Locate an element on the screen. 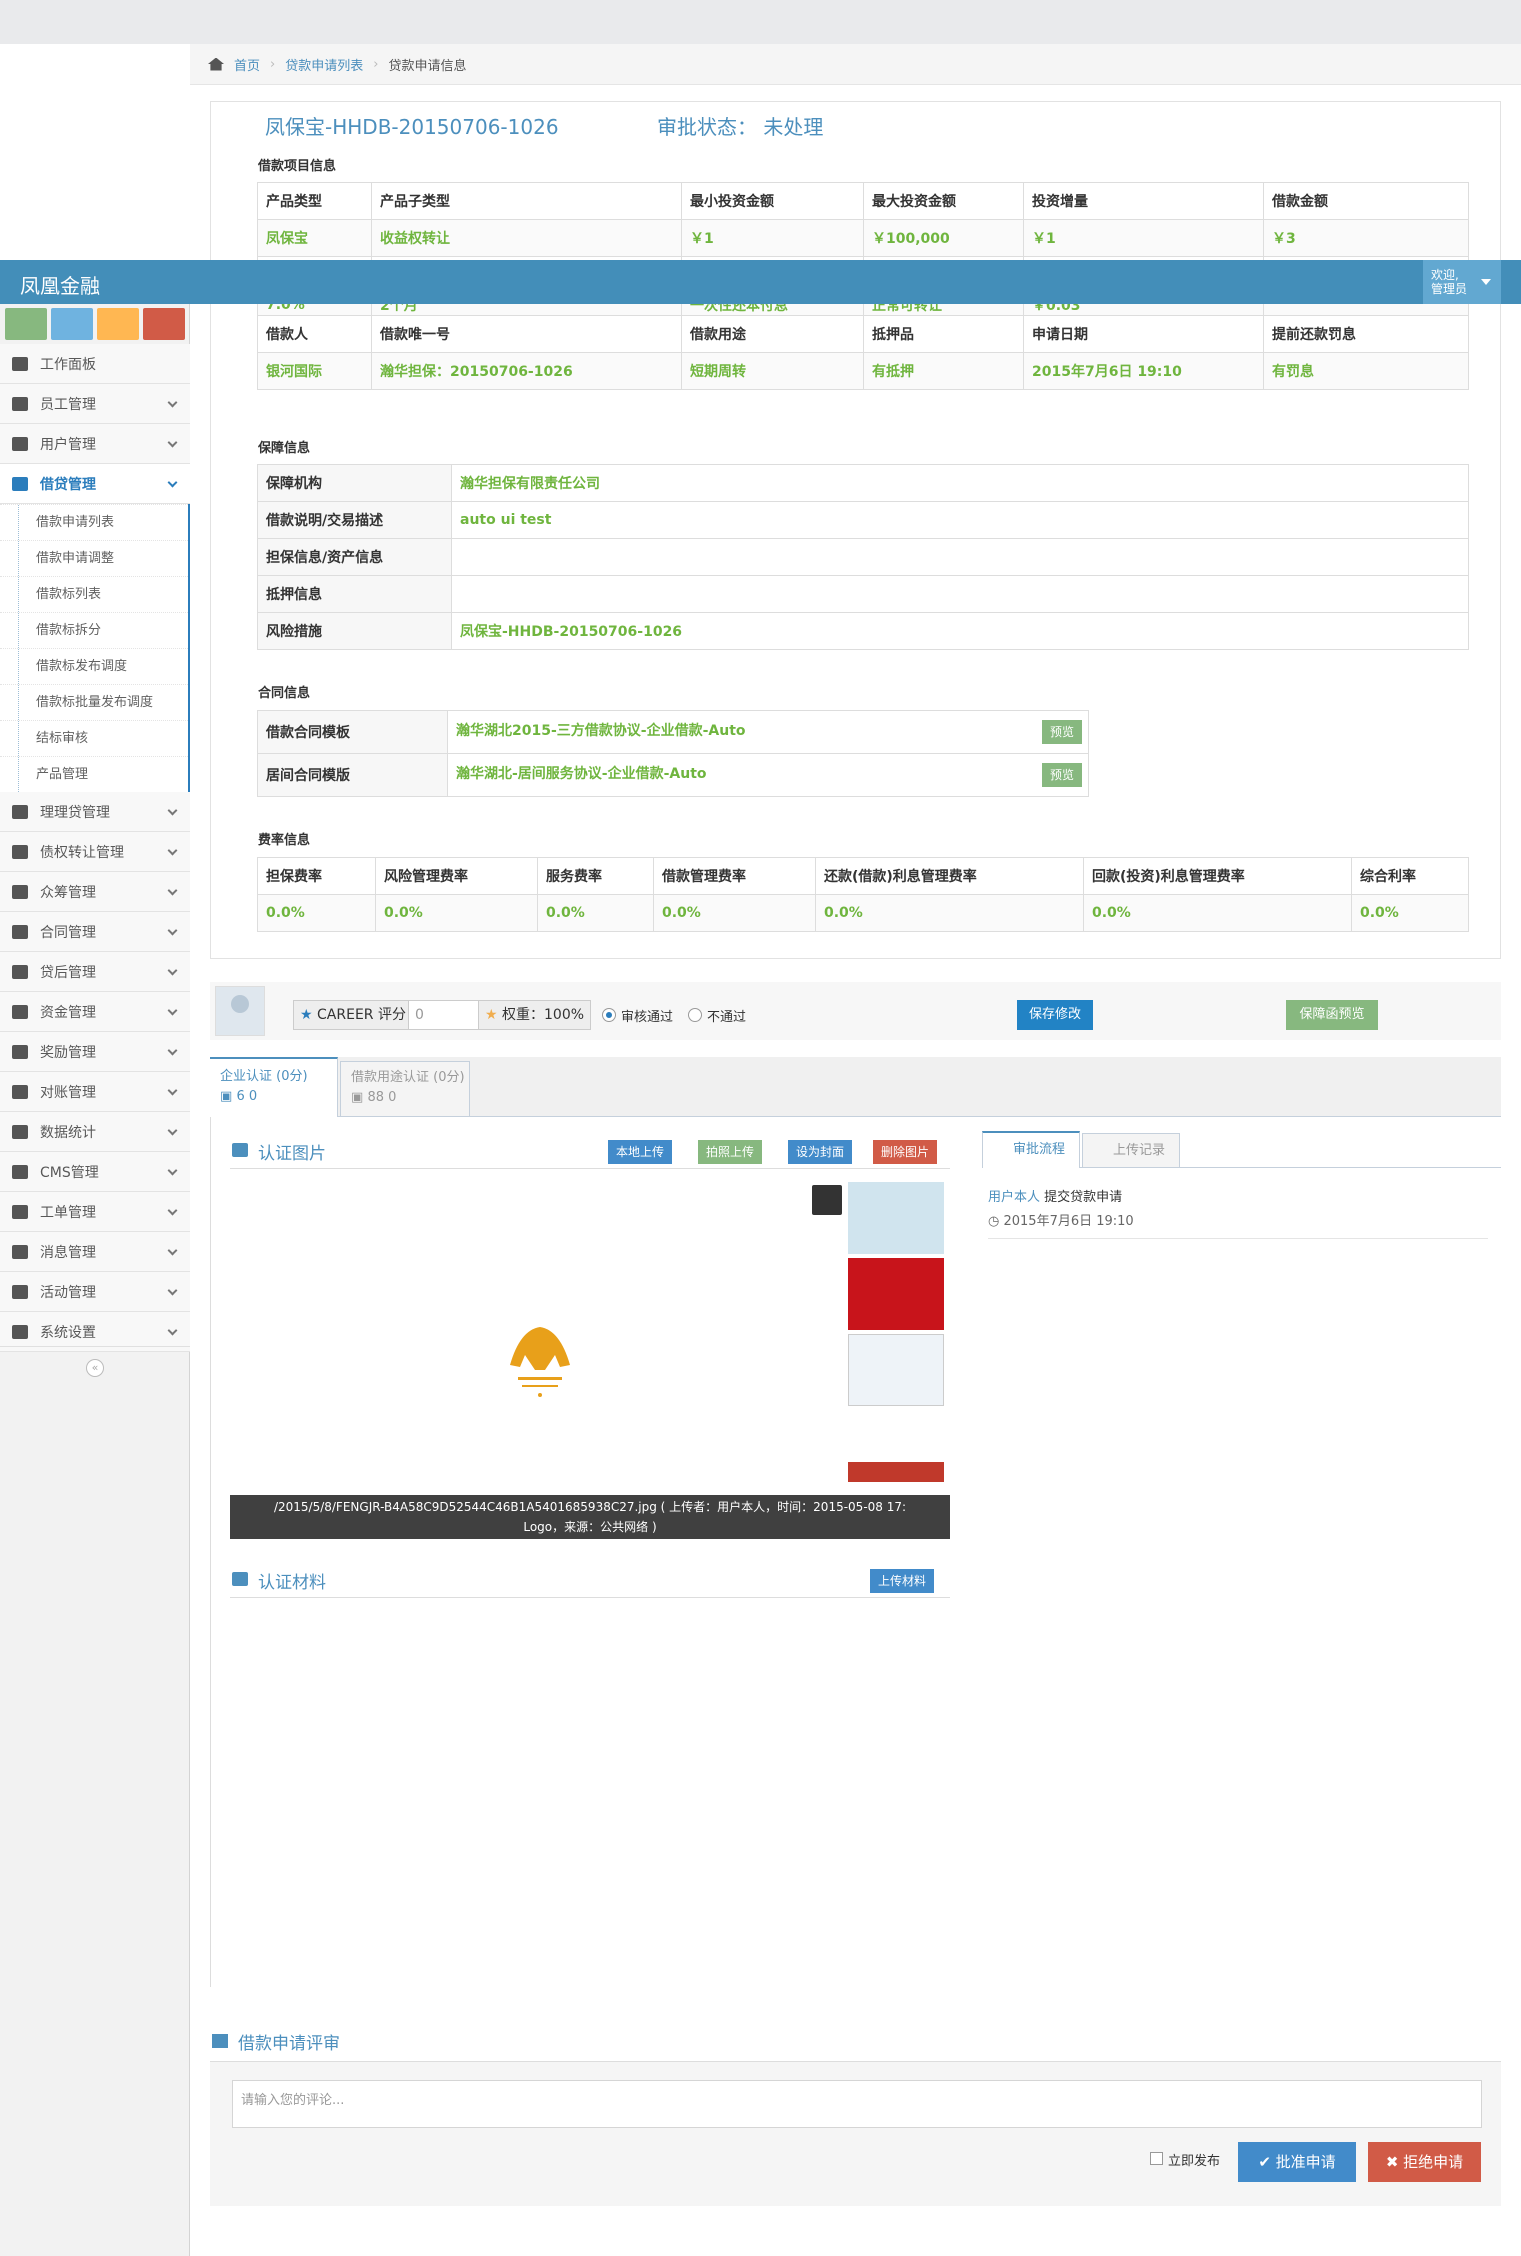  sidebar-item-licai: 理理贷管理 is located at coordinates (95, 812).